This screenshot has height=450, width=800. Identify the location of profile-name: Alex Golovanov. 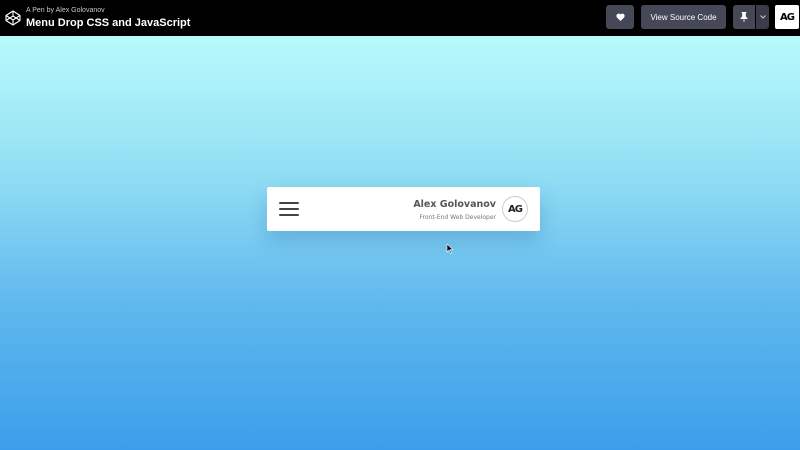
(454, 204).